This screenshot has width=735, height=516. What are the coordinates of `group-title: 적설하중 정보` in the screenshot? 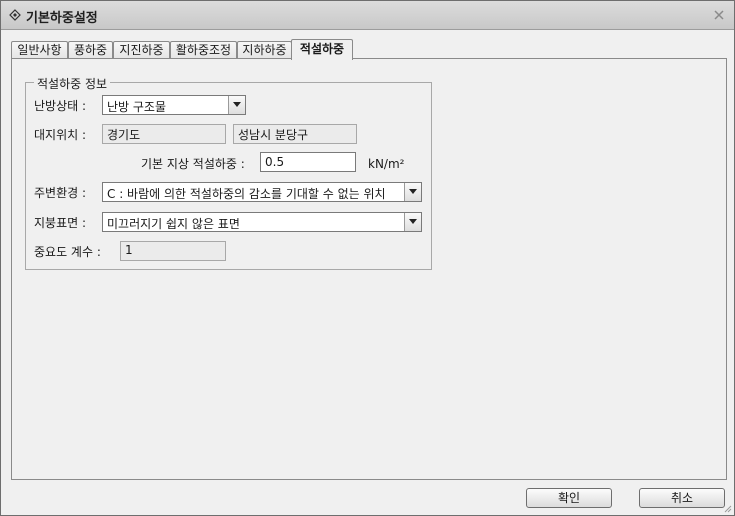 It's located at (72, 83).